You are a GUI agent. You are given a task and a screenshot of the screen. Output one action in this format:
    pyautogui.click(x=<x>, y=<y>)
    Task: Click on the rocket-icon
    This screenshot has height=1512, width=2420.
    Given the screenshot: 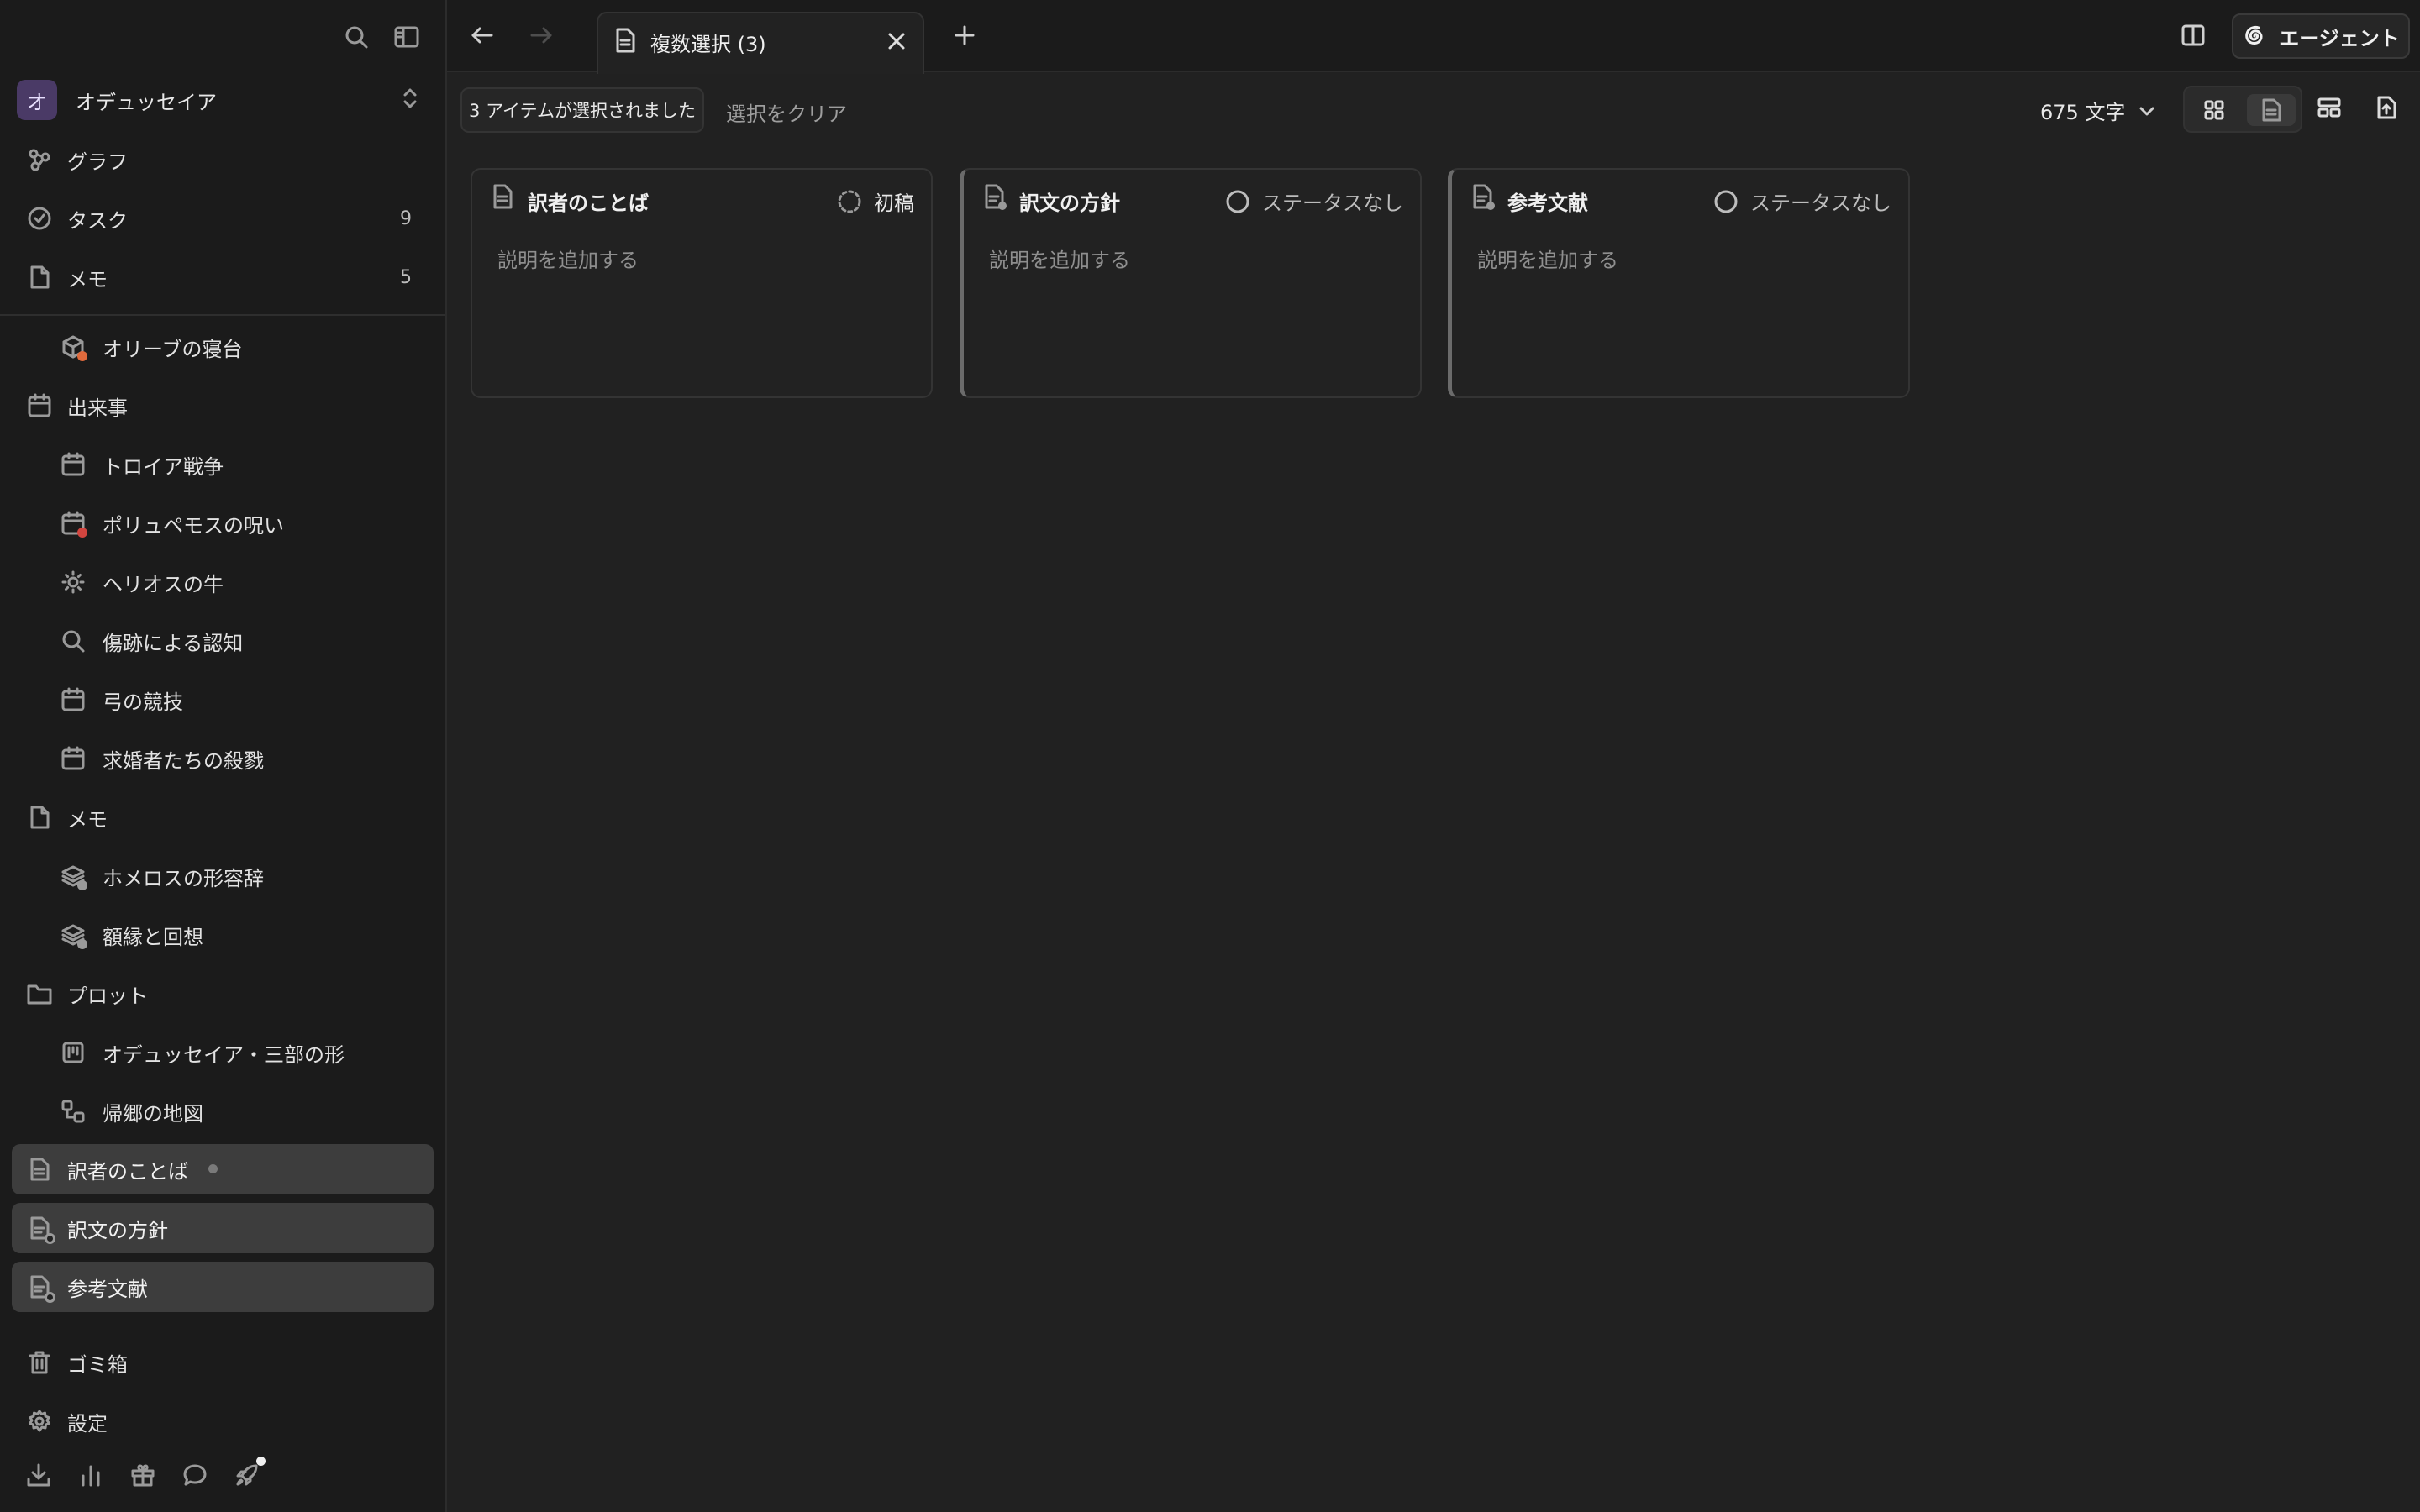 What is the action you would take?
    pyautogui.click(x=249, y=1473)
    